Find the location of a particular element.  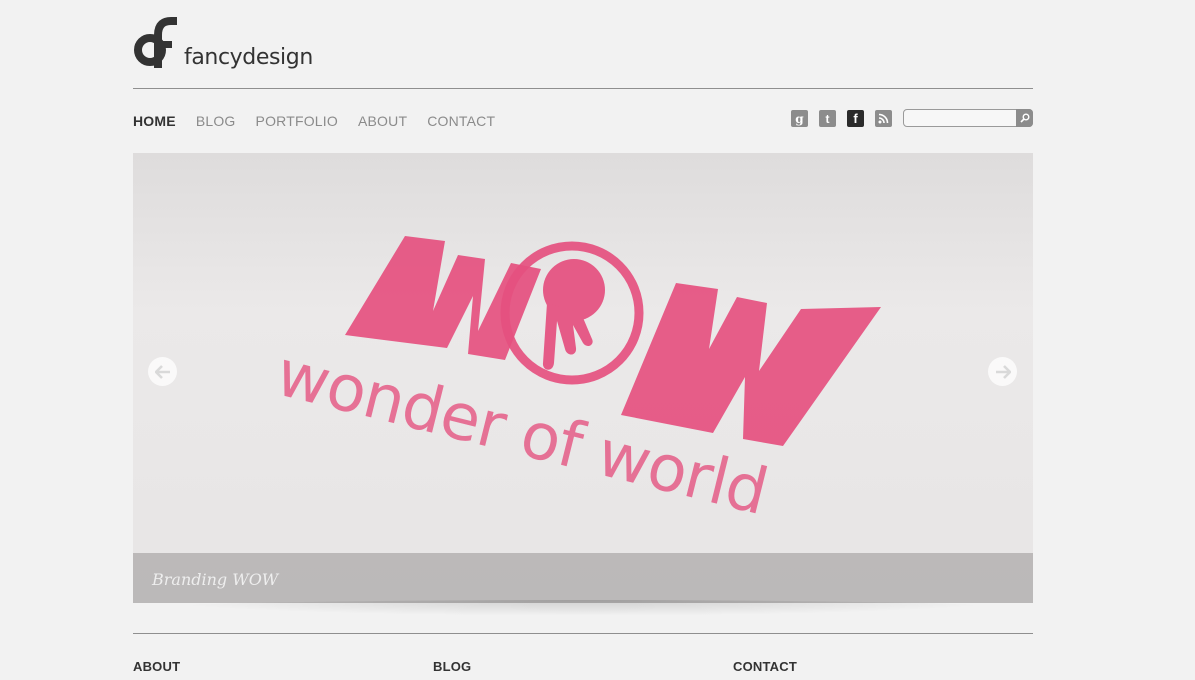

footer-heading-contact: CONTACT is located at coordinates (765, 666).